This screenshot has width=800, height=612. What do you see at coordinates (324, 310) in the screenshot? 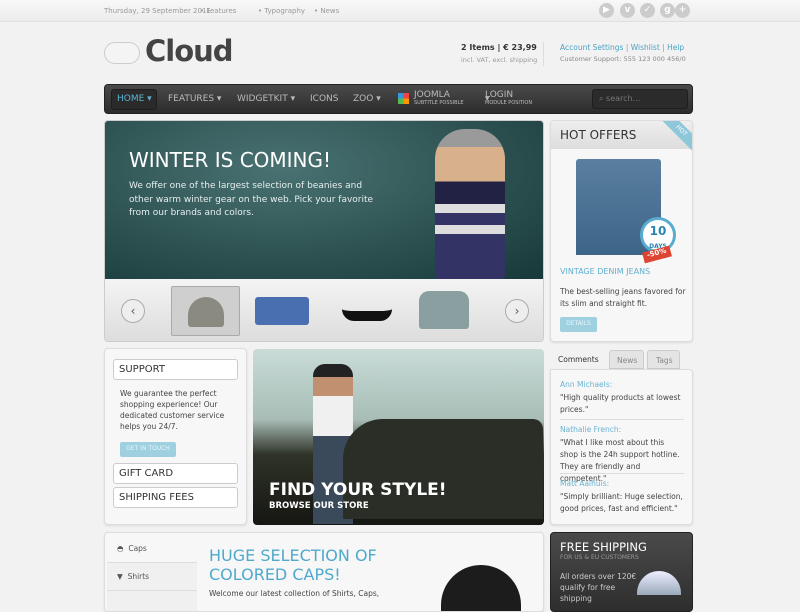
I see `thumbnail-strip: ‹ ›` at bounding box center [324, 310].